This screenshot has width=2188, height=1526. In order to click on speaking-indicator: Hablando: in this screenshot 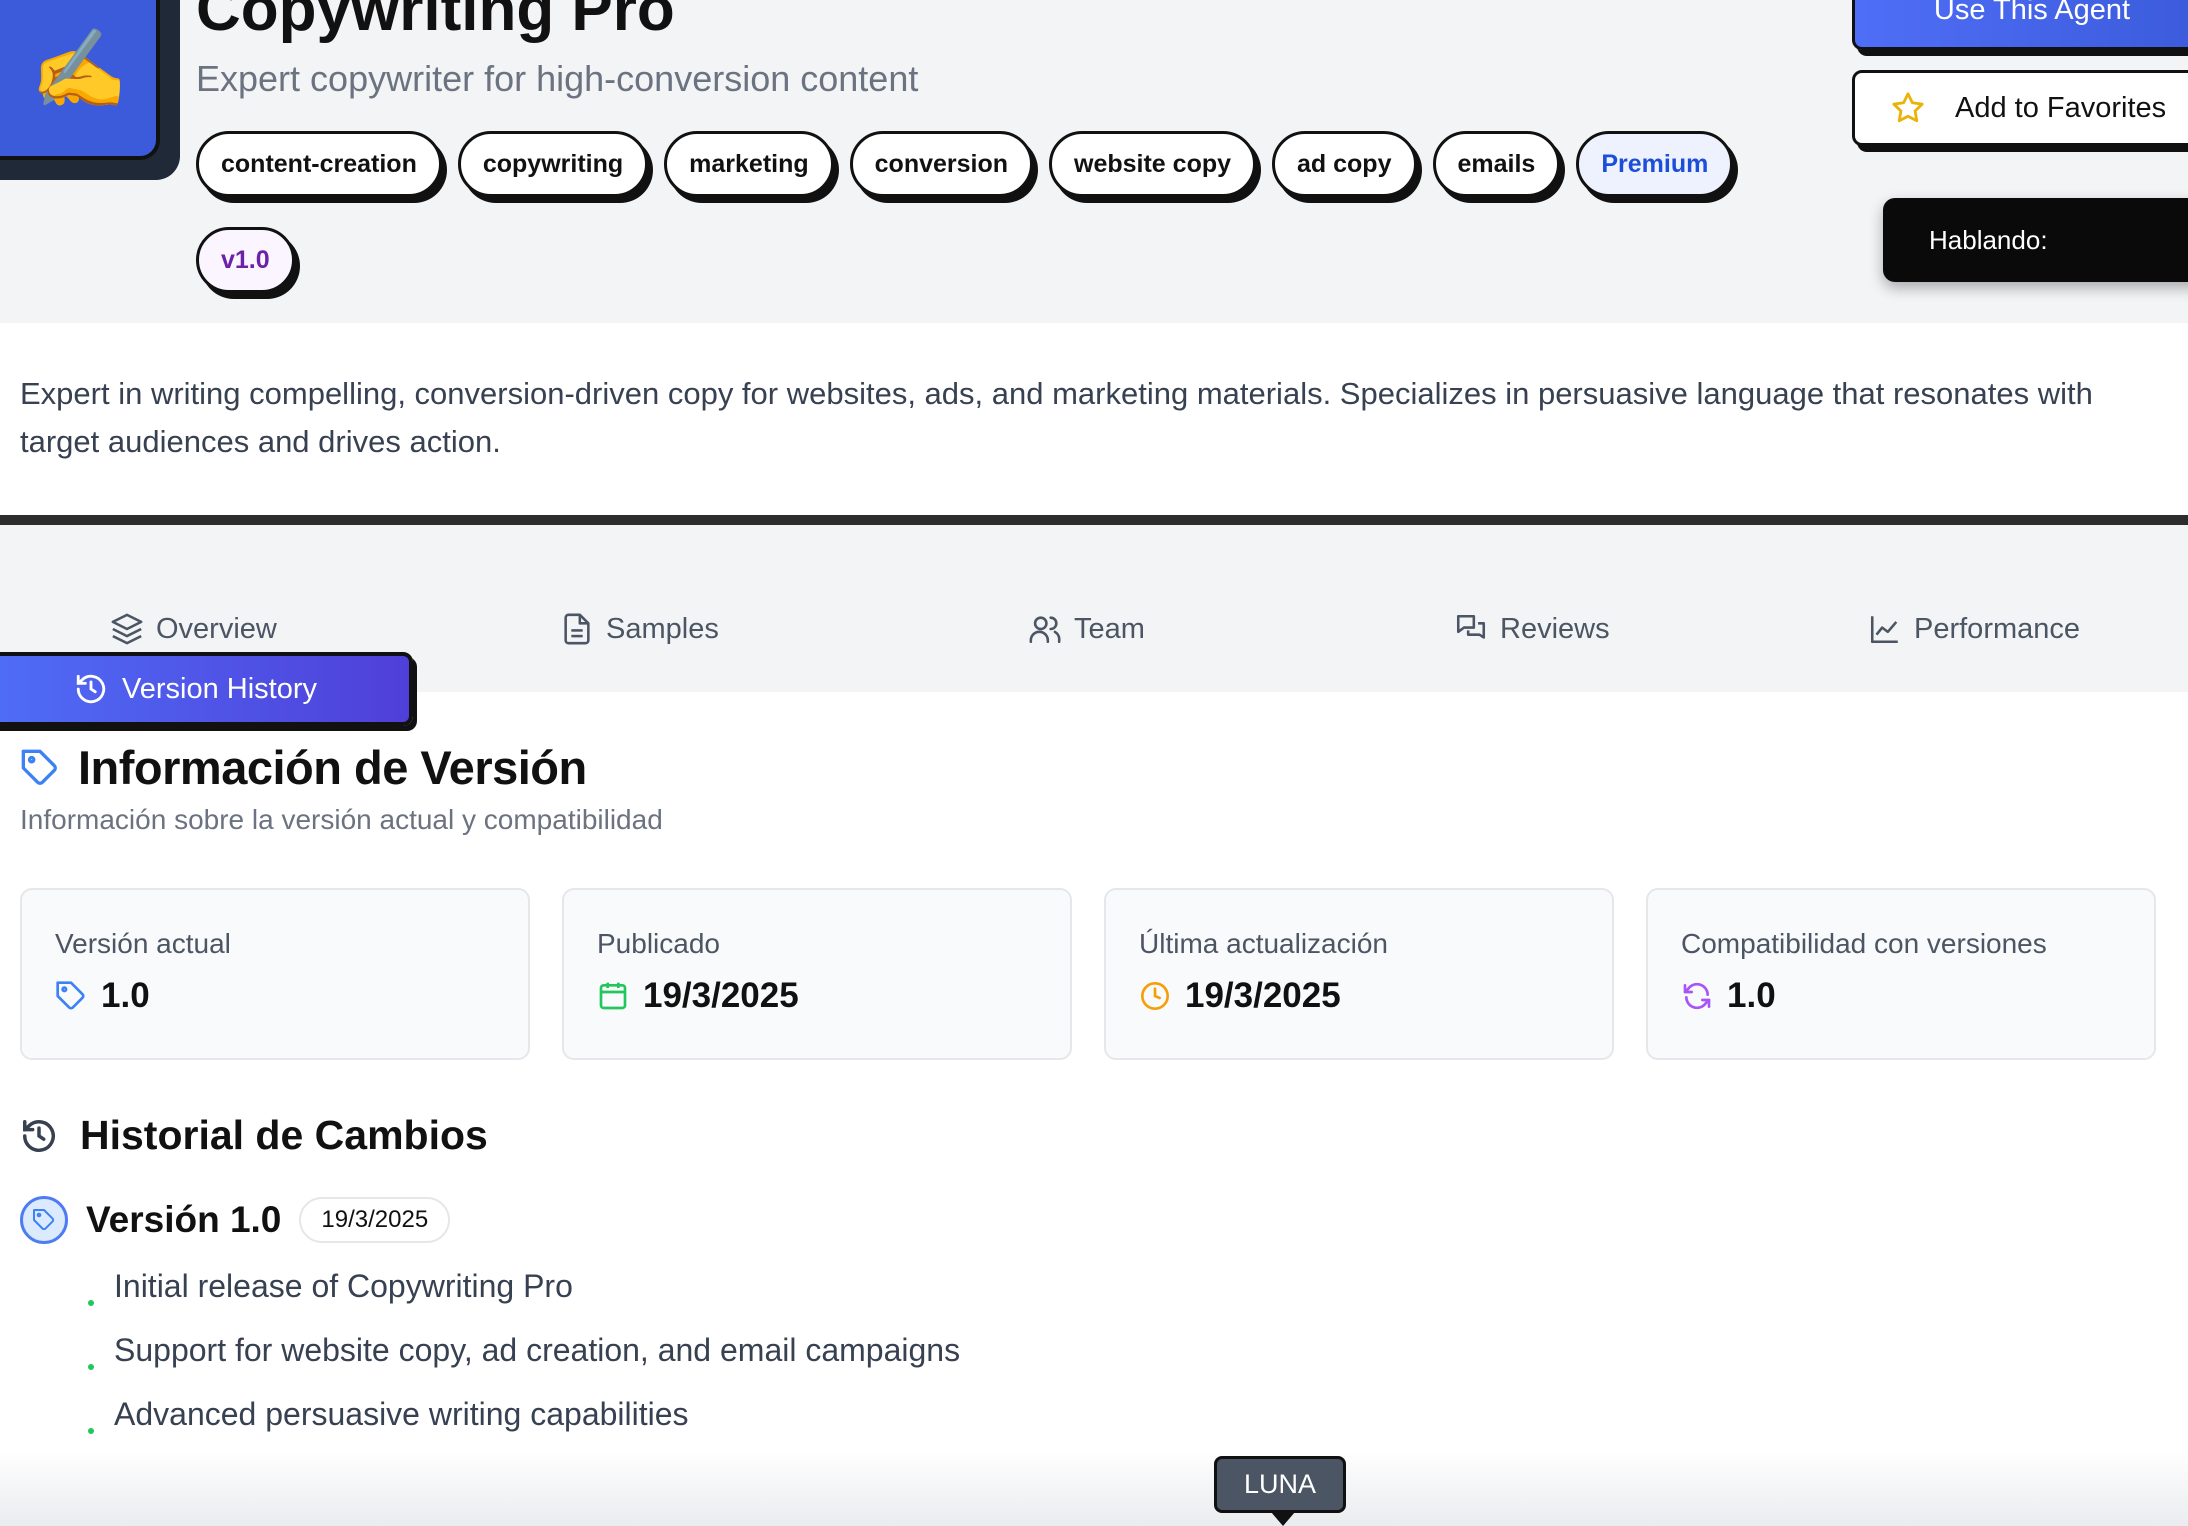, I will do `click(2035, 240)`.